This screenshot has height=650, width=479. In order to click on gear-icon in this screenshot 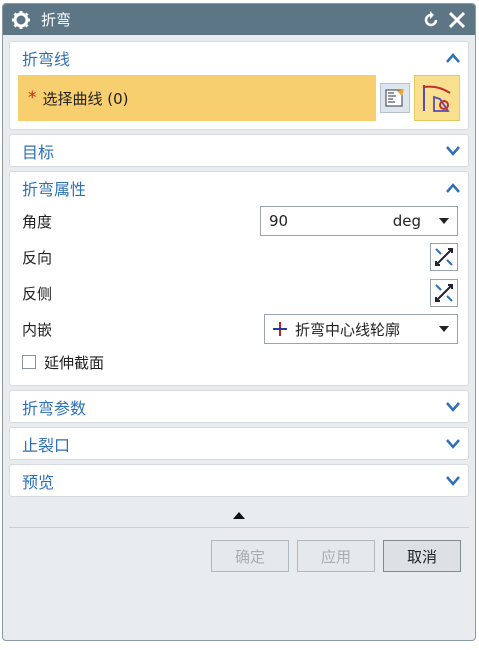, I will do `click(21, 19)`.